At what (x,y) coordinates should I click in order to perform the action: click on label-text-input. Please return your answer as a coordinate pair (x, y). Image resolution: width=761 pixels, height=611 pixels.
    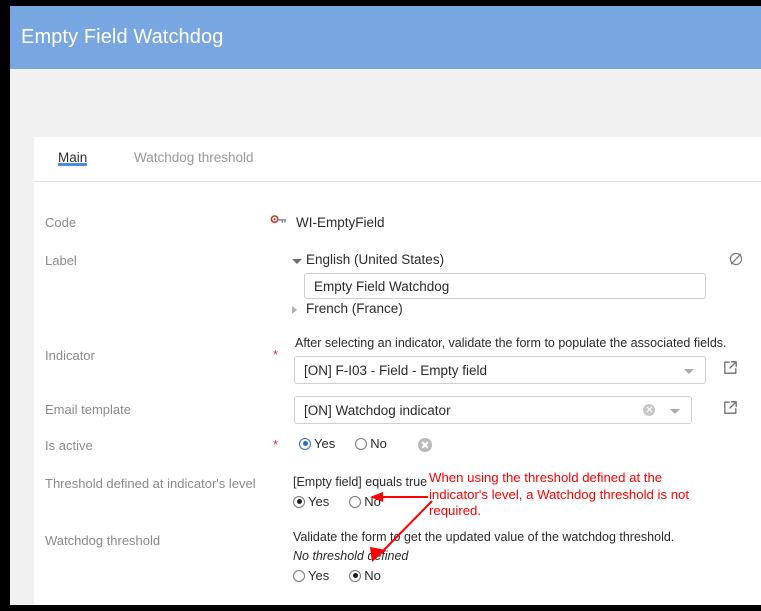
    Looking at the image, I should click on (505, 286).